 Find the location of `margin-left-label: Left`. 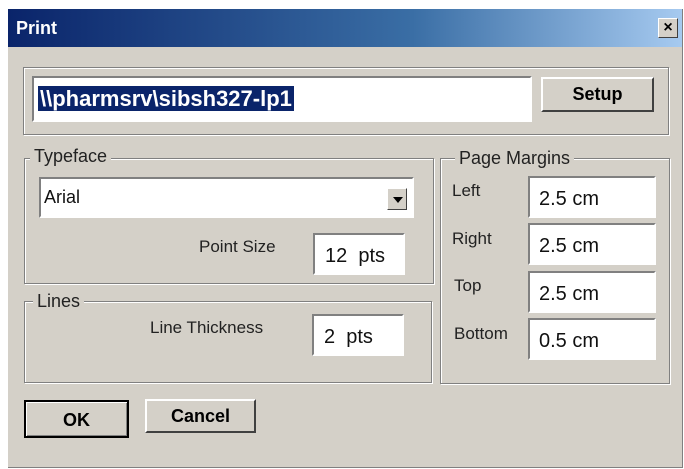

margin-left-label: Left is located at coordinates (466, 190).